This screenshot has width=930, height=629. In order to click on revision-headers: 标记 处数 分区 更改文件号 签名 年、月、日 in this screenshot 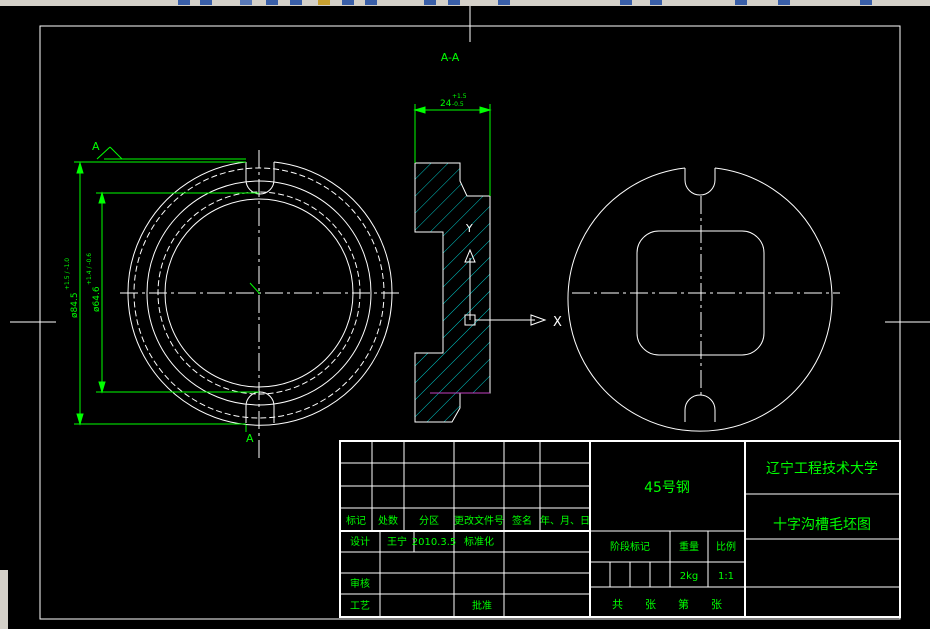, I will do `click(468, 520)`.